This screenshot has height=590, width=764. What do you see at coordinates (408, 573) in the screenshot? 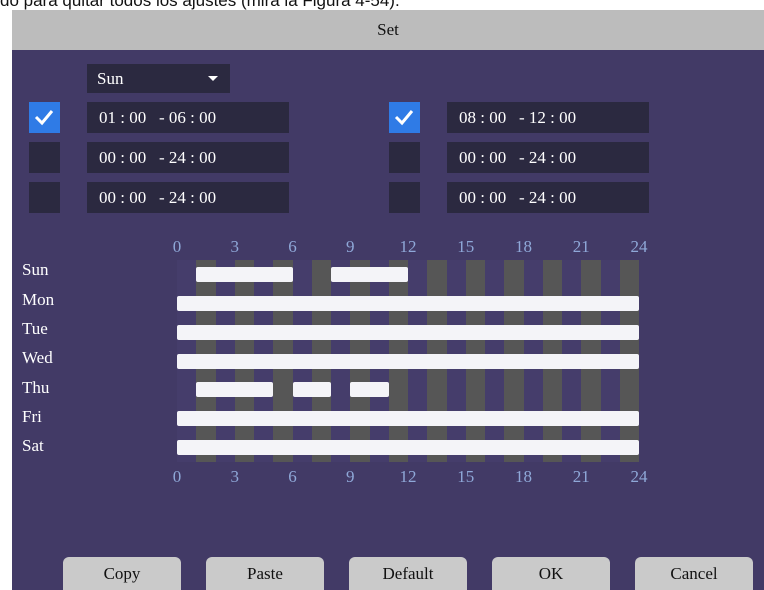
I see `default-button: Default` at bounding box center [408, 573].